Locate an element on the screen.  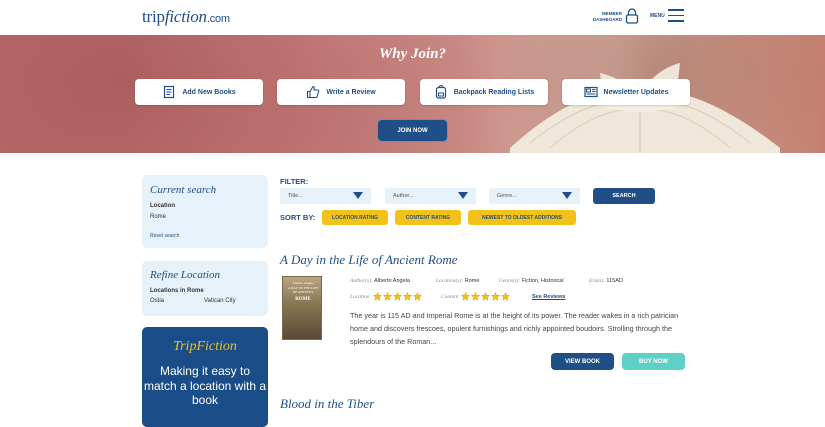
search-button: SEARCH is located at coordinates (624, 196).